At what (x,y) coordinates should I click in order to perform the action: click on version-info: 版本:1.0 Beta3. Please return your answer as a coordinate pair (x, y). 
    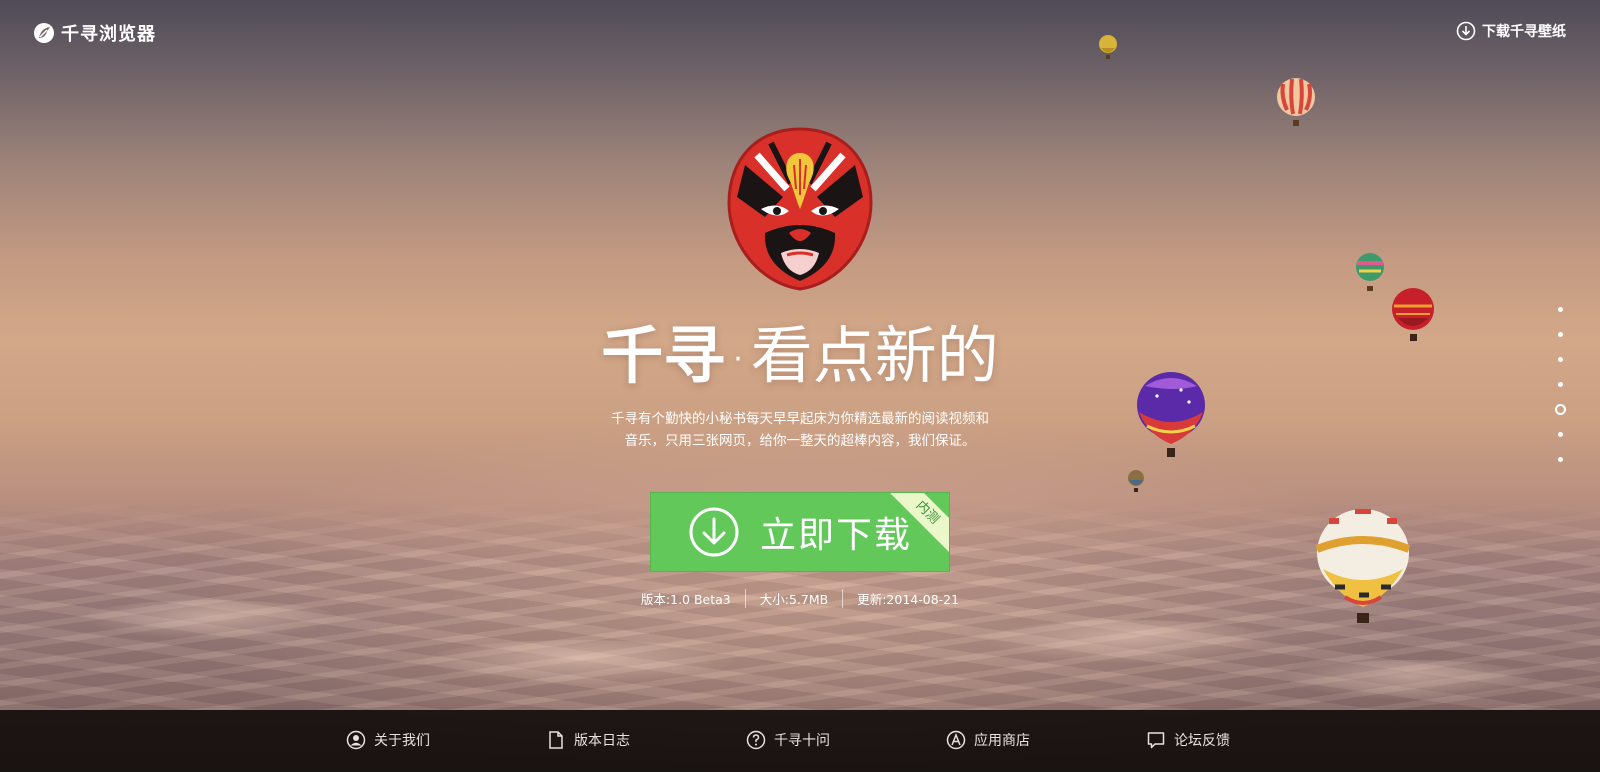
    Looking at the image, I should click on (685, 599).